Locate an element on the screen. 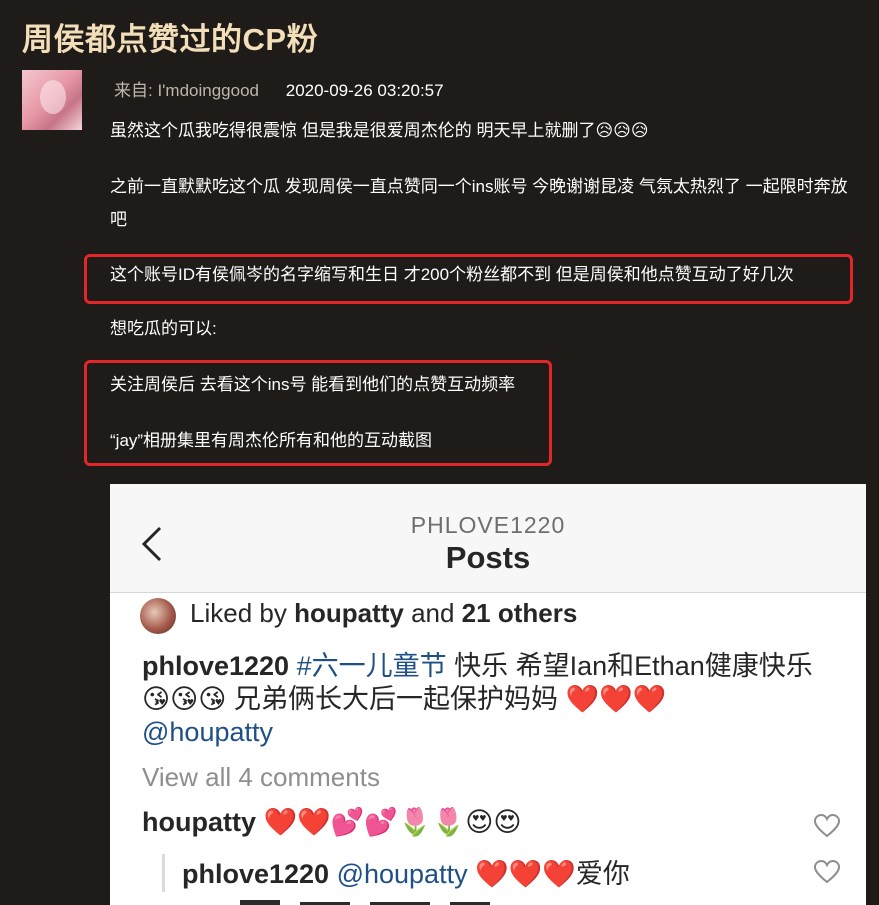  comment-1: houpatty ❤️❤️💕💕🌷🌷😍😍 is located at coordinates (332, 822).